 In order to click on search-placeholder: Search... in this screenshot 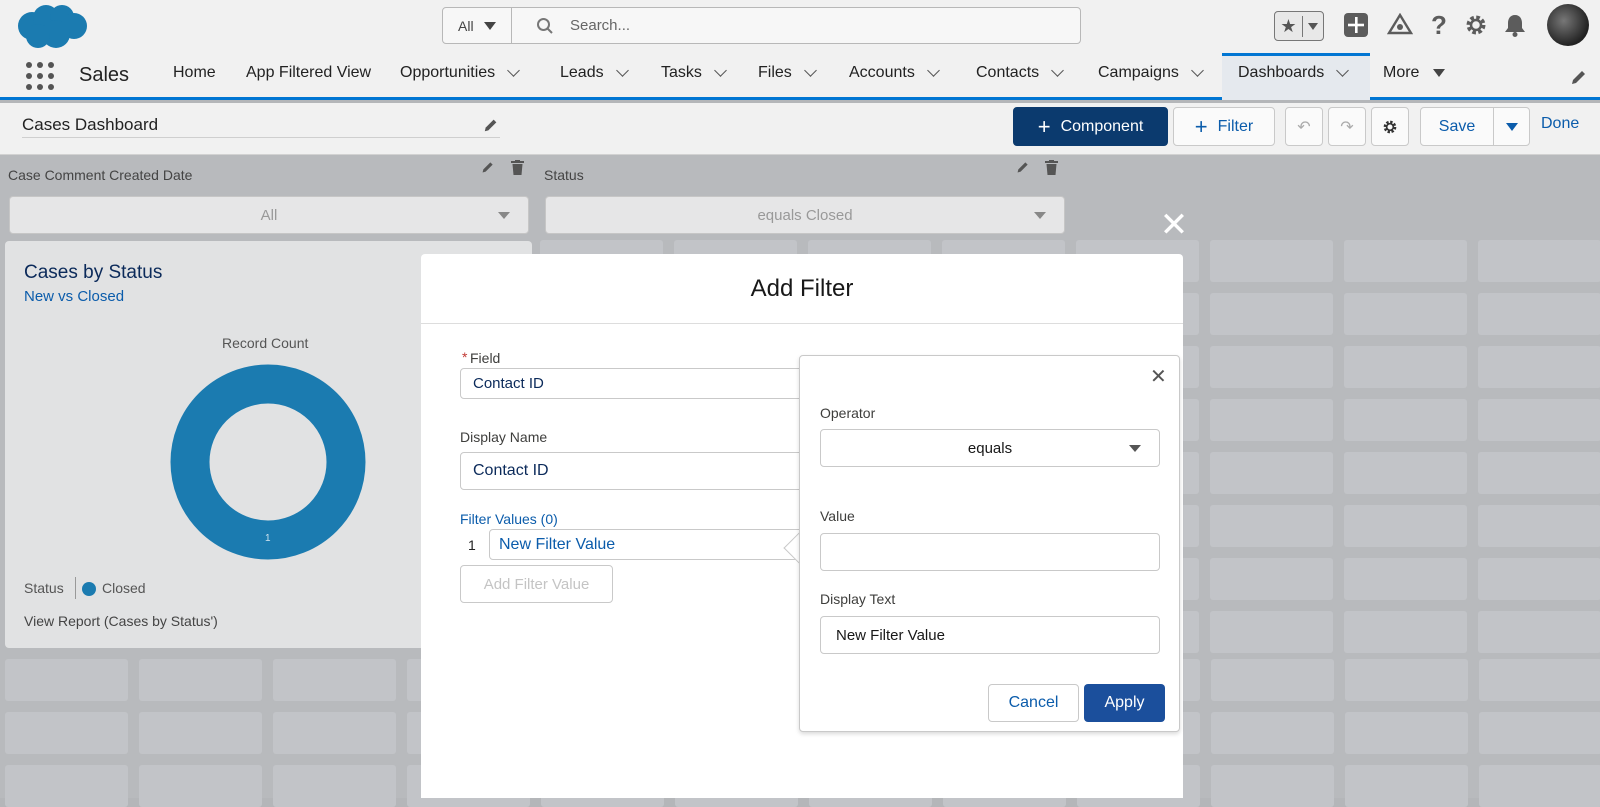, I will do `click(600, 25)`.